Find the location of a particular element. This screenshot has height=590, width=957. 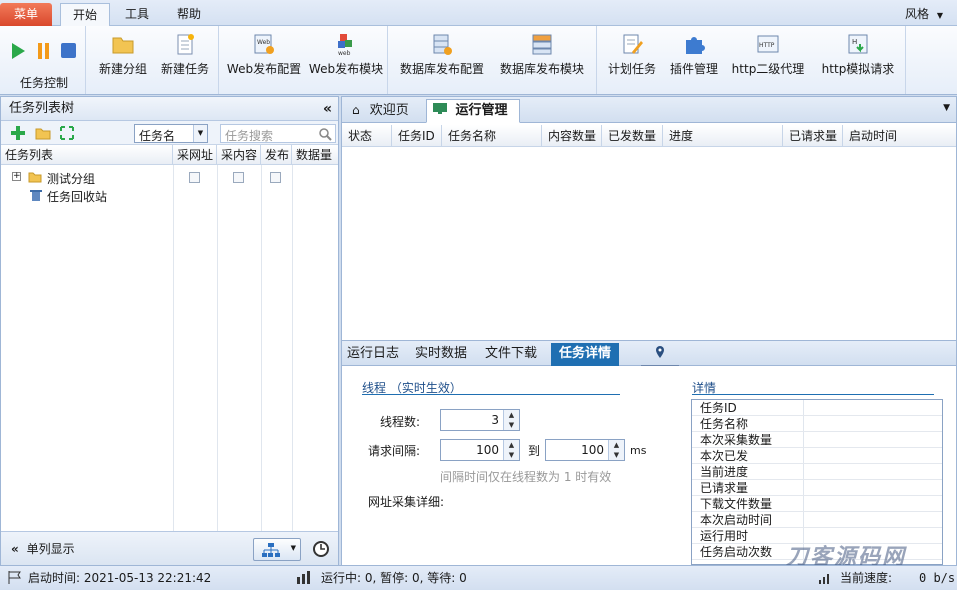

task-tree-header: 任务列表树 « is located at coordinates (169, 109).